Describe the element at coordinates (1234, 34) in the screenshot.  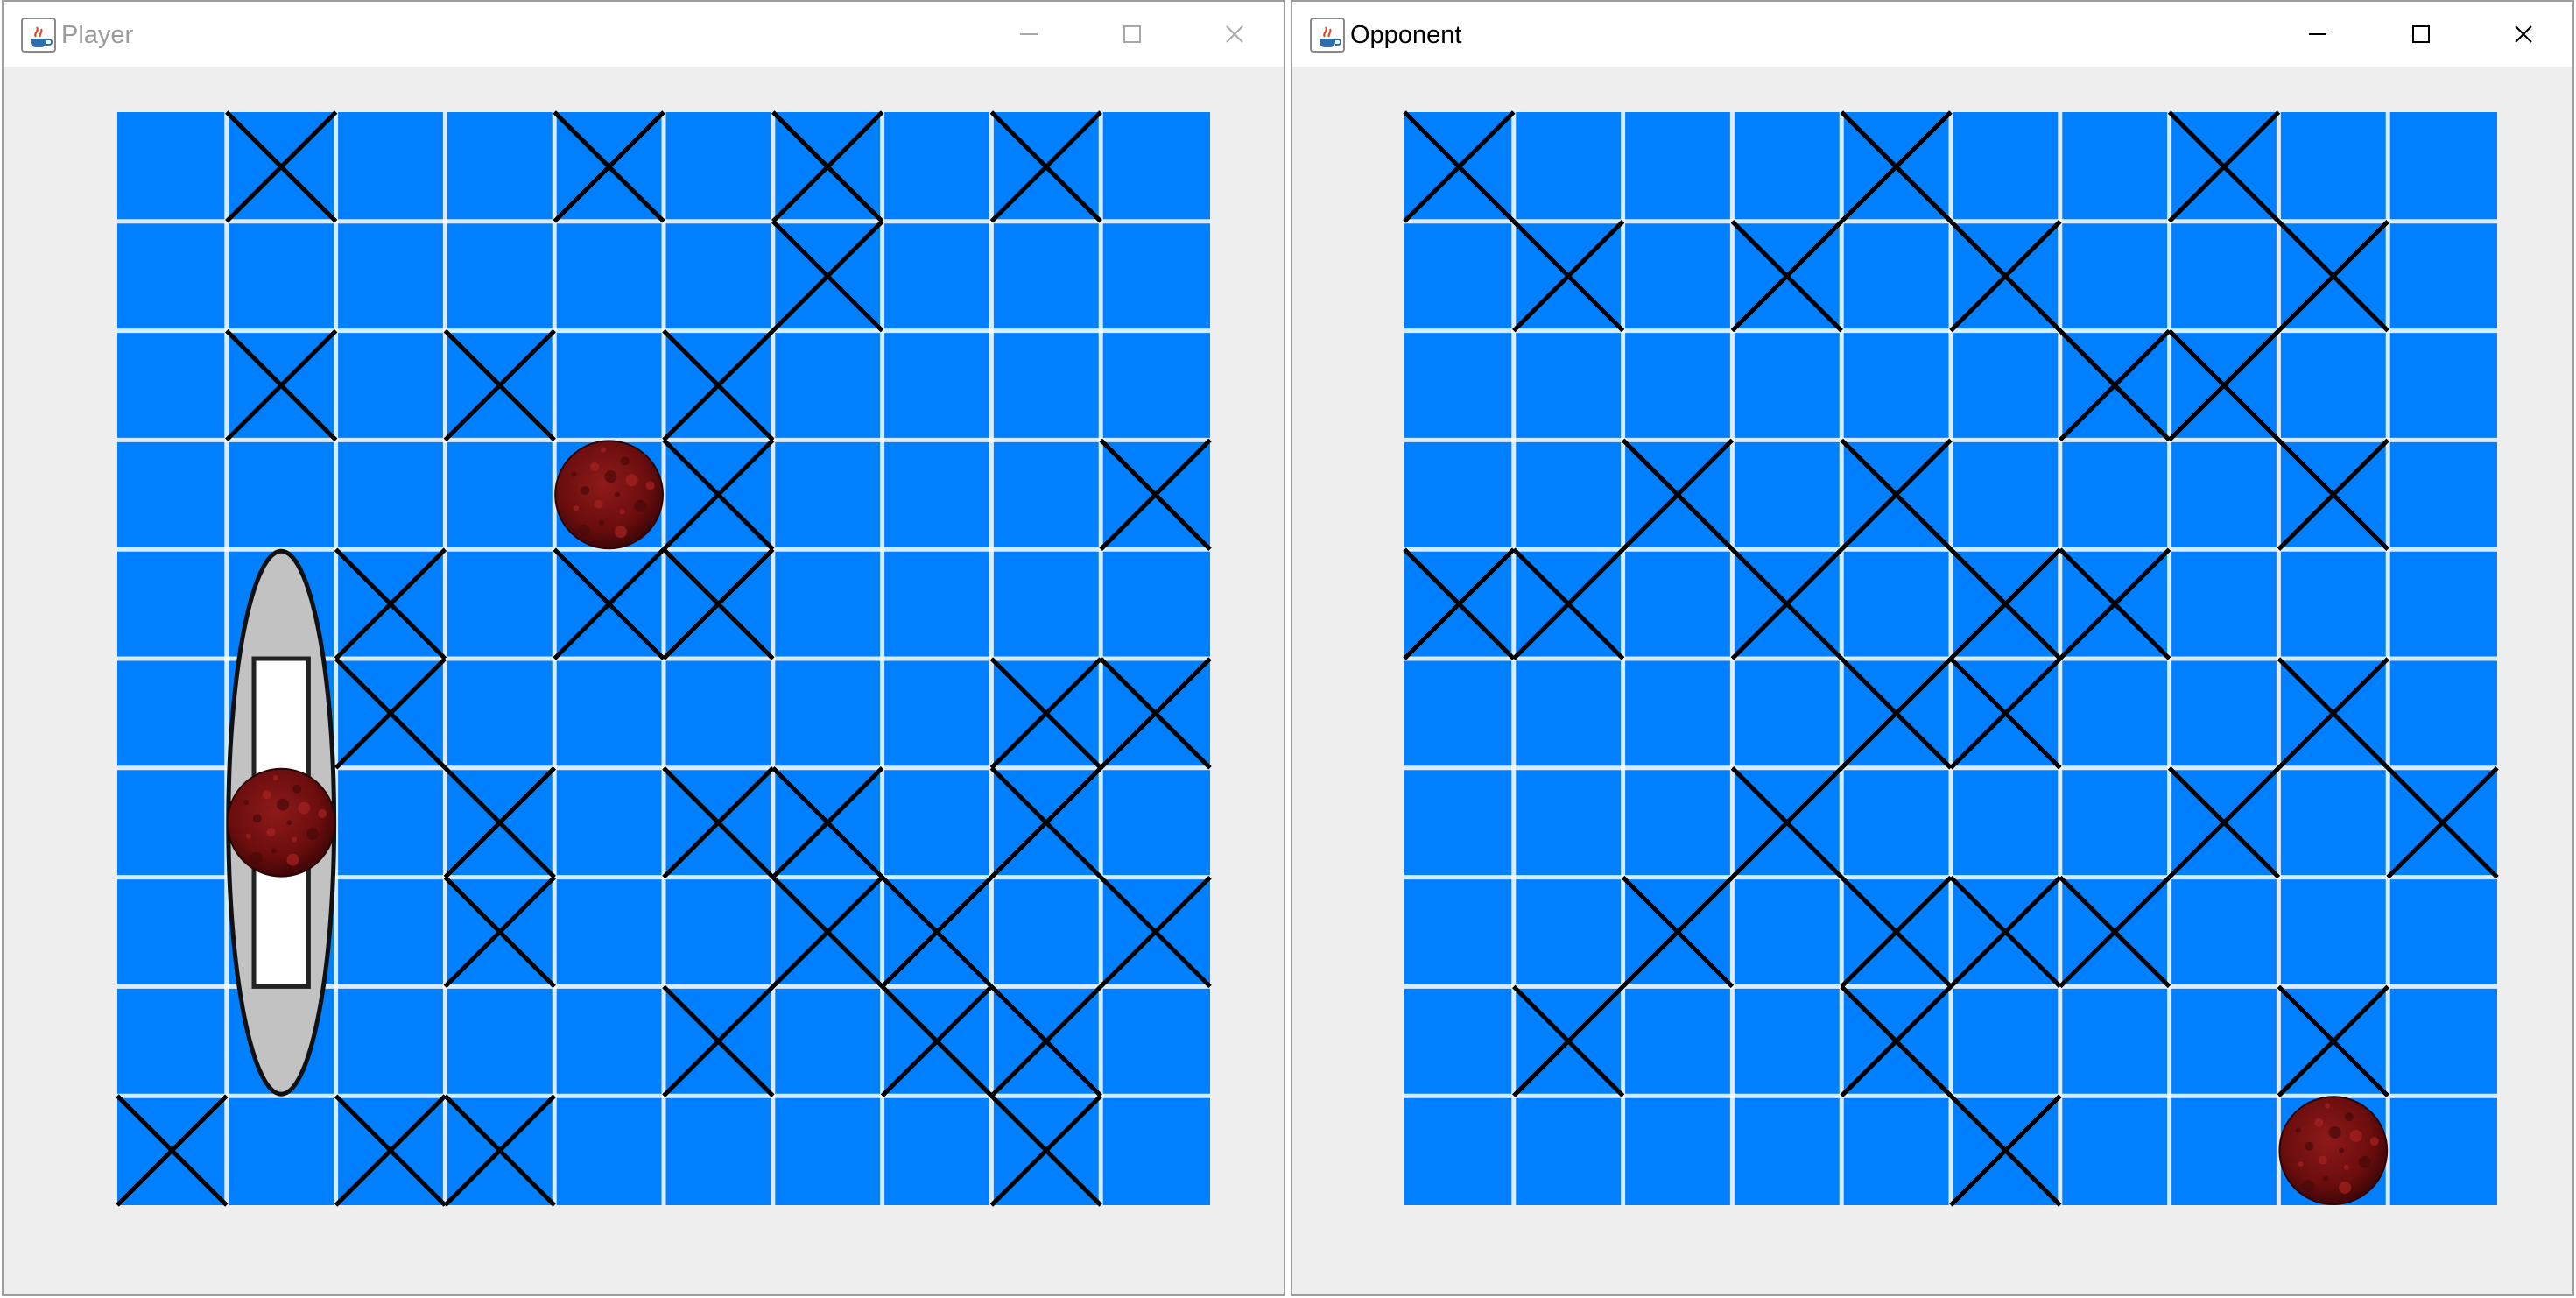
I see `close-button` at that location.